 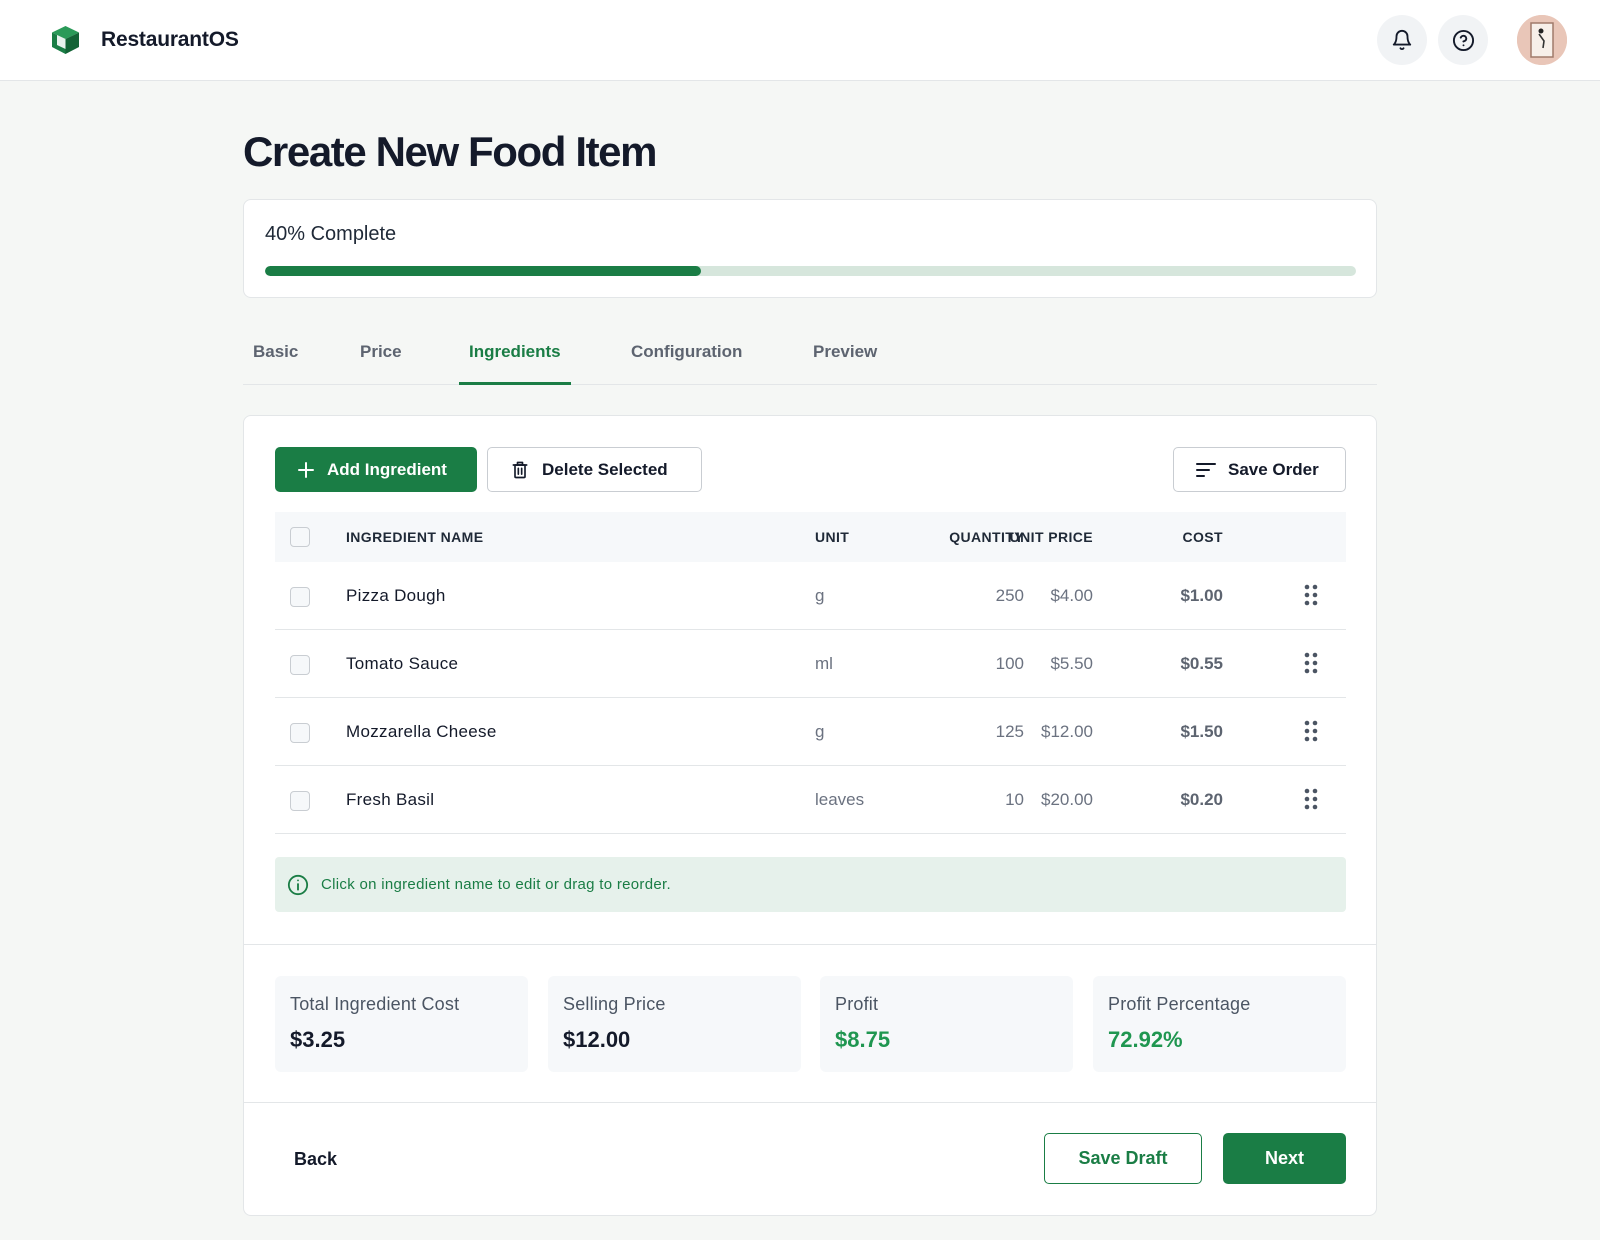 I want to click on ingredient-unit-price: $5.50, so click(x=1071, y=663).